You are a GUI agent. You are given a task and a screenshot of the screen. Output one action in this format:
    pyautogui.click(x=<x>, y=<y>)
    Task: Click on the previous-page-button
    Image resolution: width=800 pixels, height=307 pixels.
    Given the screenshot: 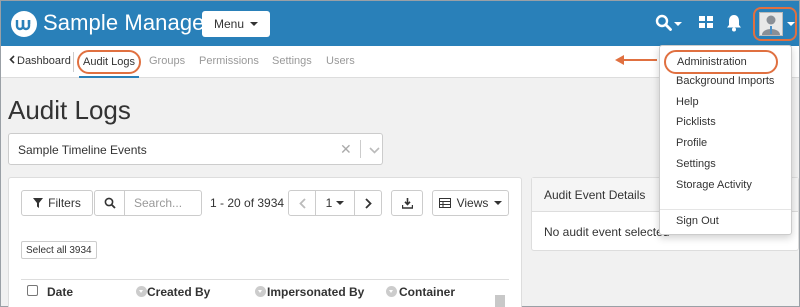 What is the action you would take?
    pyautogui.click(x=302, y=203)
    